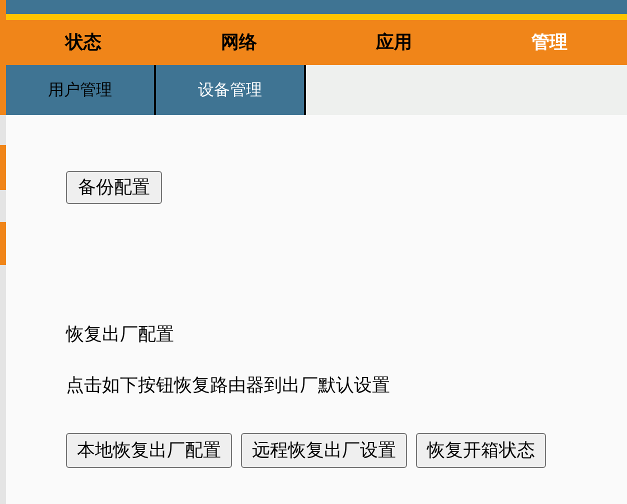  What do you see at coordinates (81, 90) in the screenshot?
I see `sub-tab: 用户管理` at bounding box center [81, 90].